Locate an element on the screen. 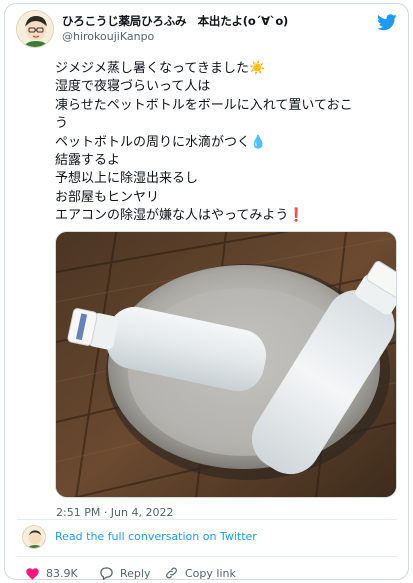  author-avatar-small is located at coordinates (34, 537).